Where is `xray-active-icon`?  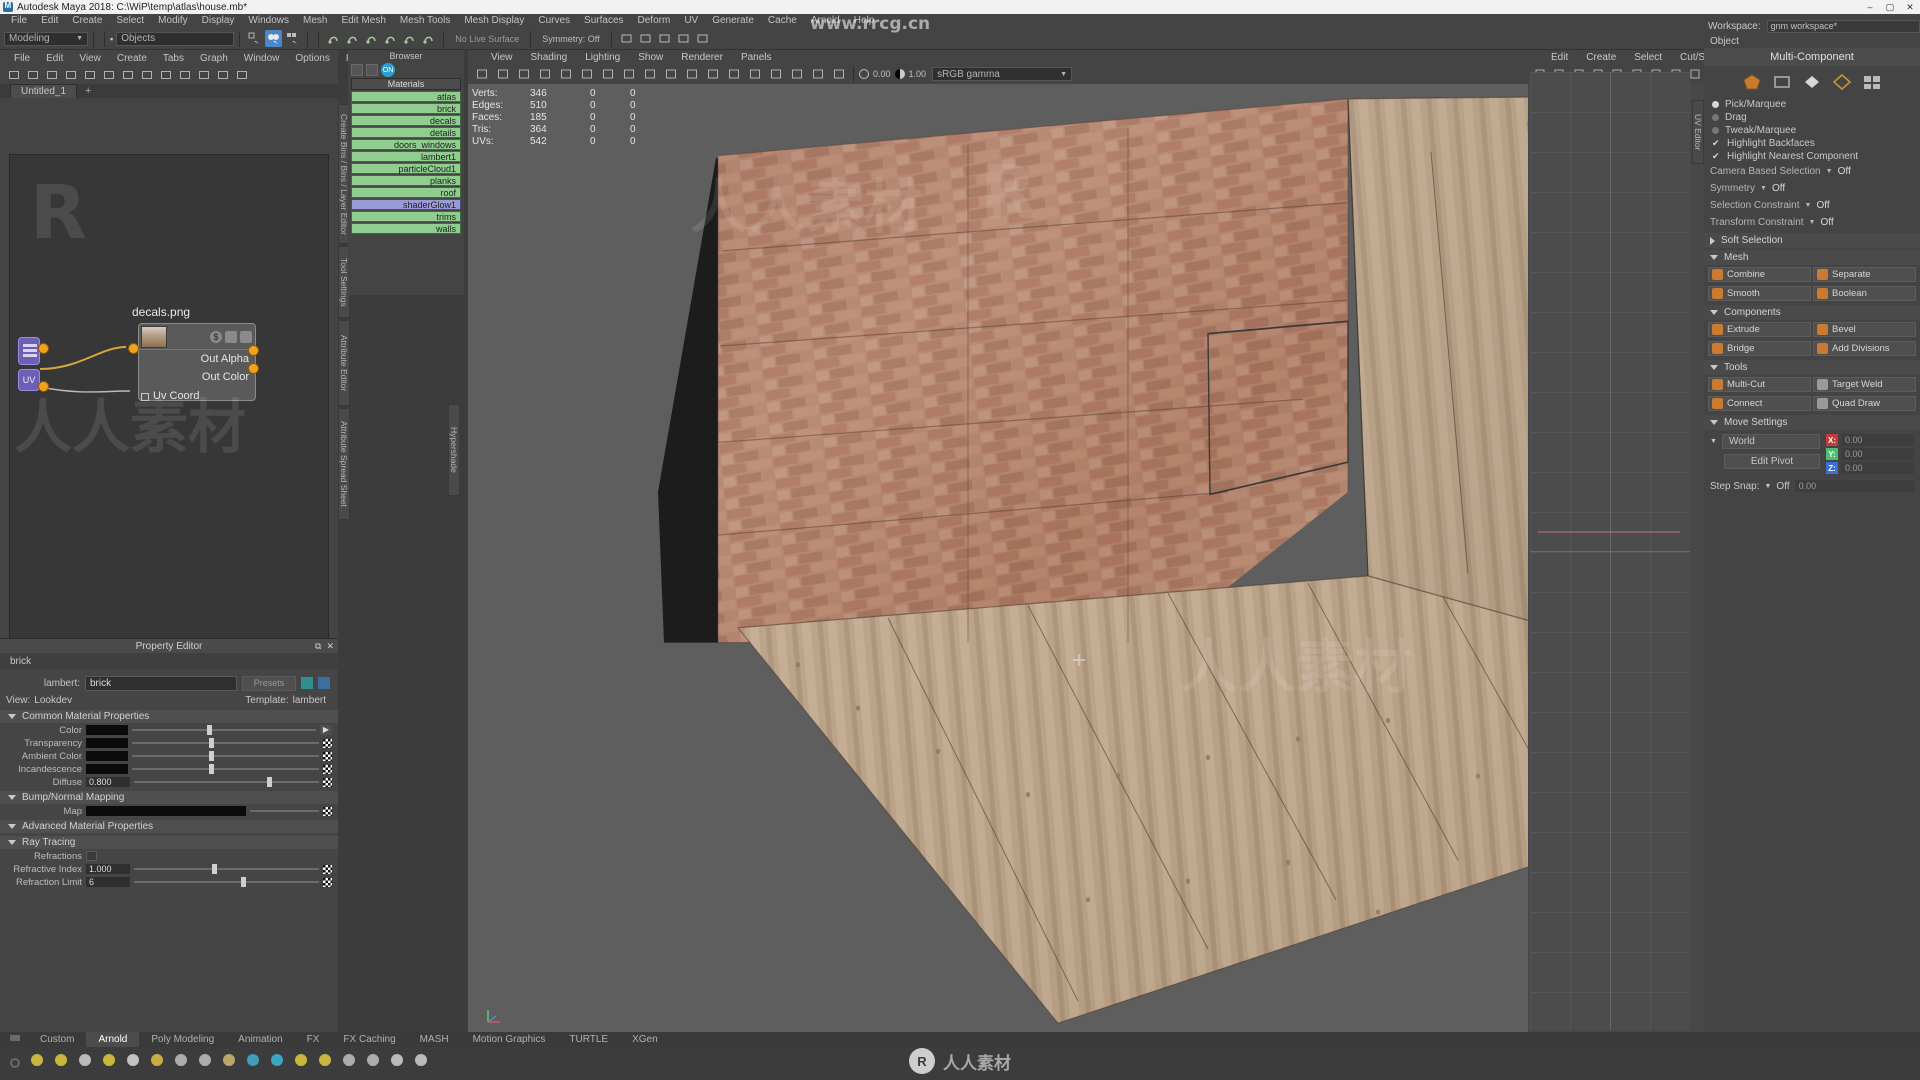
xray-active-icon is located at coordinates (838, 74).